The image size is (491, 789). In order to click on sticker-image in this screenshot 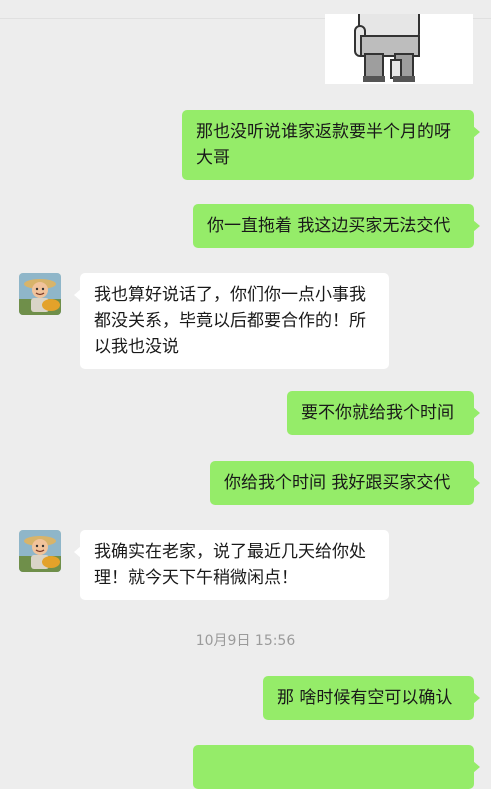, I will do `click(399, 49)`.